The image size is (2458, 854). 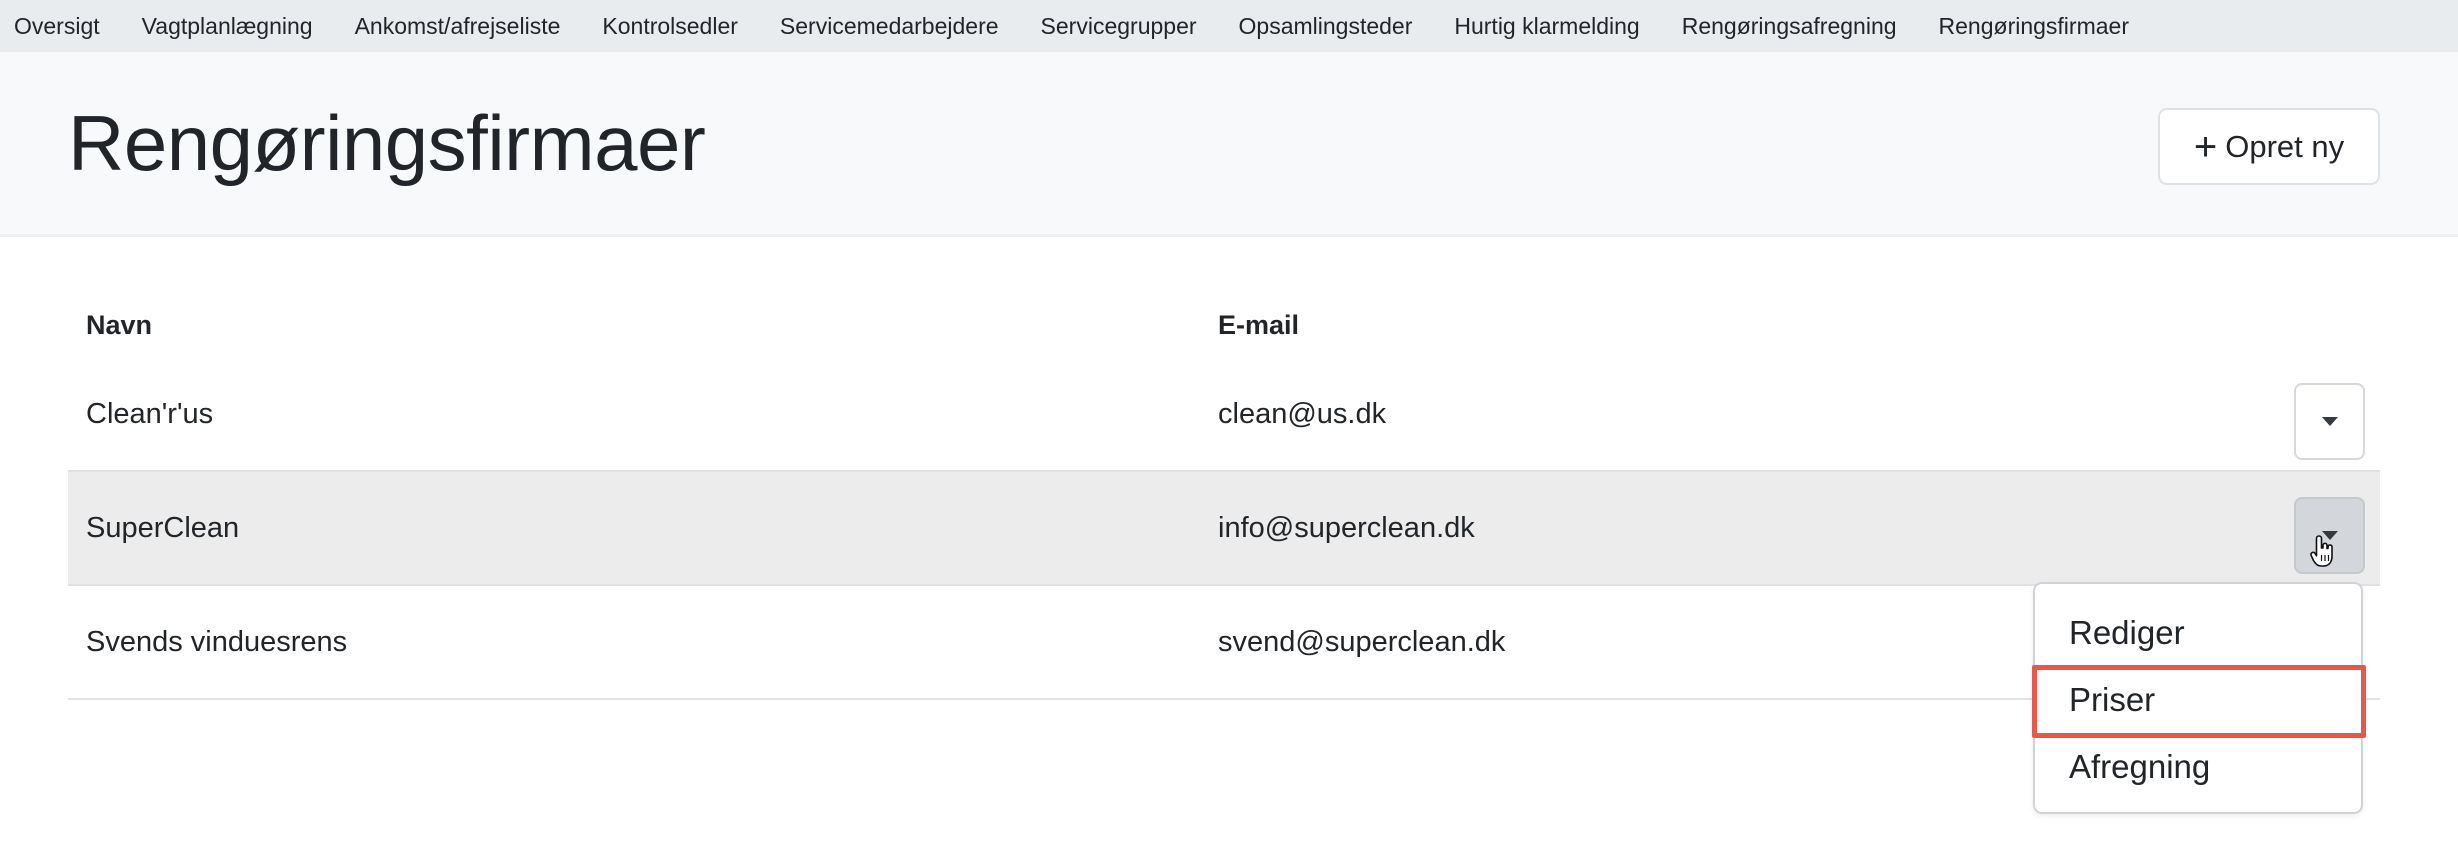 I want to click on row-actions-dropdown-button, so click(x=2329, y=421).